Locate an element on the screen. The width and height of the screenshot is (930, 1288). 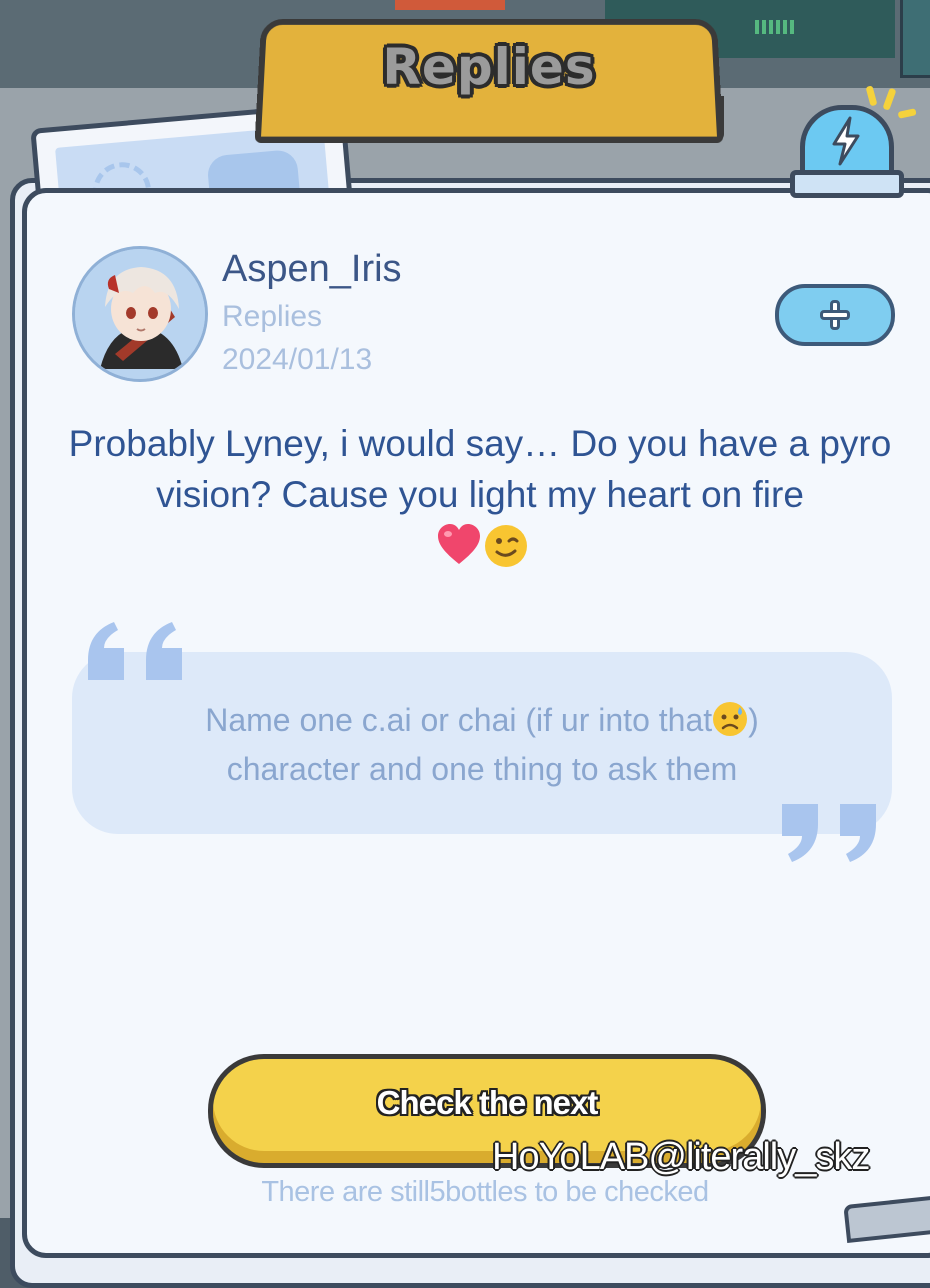
background-stripes is located at coordinates (775, 27).